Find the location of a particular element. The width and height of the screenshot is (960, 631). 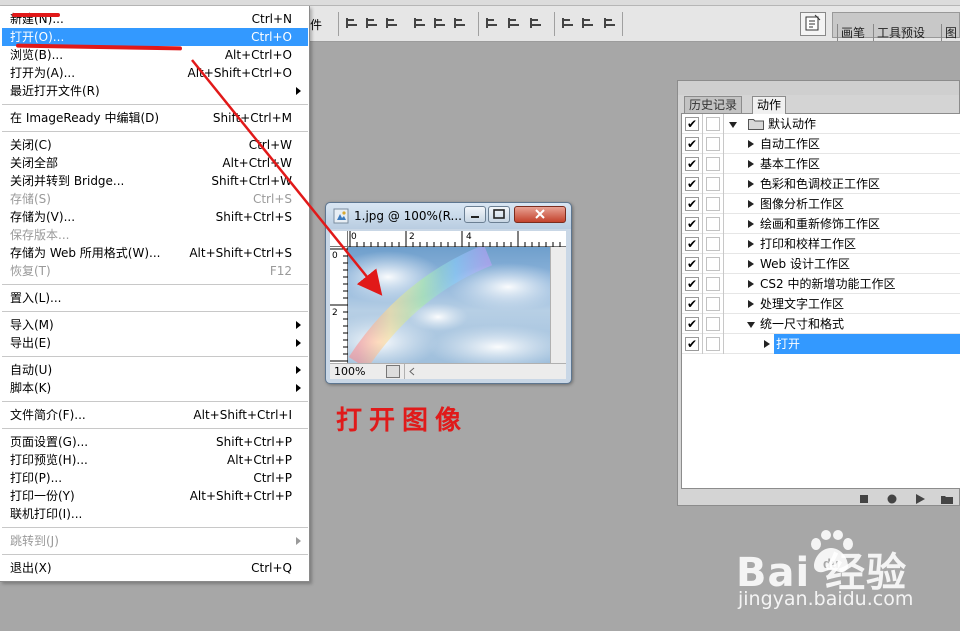

action-row: ✔ 统一尺寸和格式 is located at coordinates (821, 324).